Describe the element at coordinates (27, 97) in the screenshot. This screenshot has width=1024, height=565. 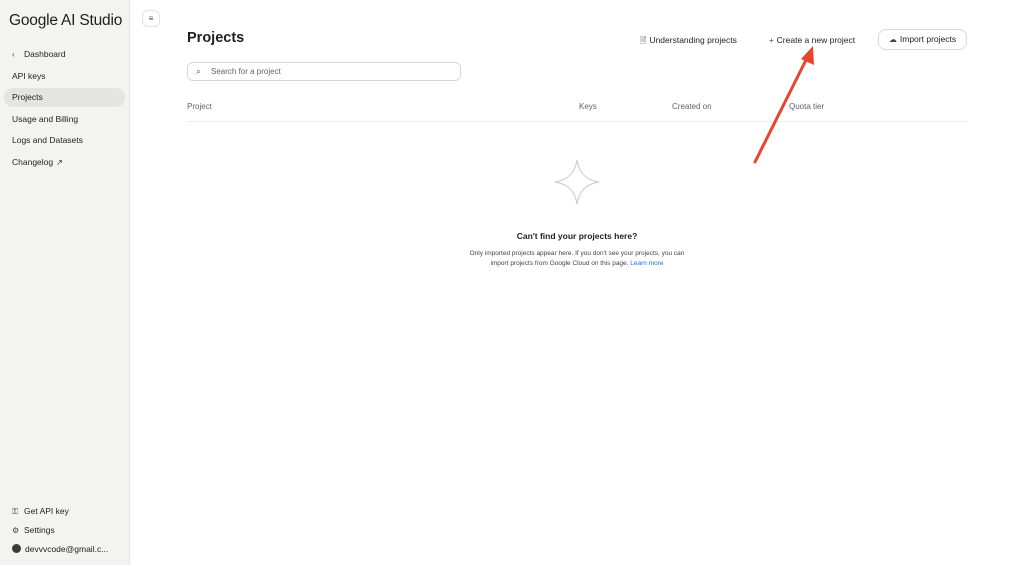
I see `sidebar-item-label: Projects` at that location.